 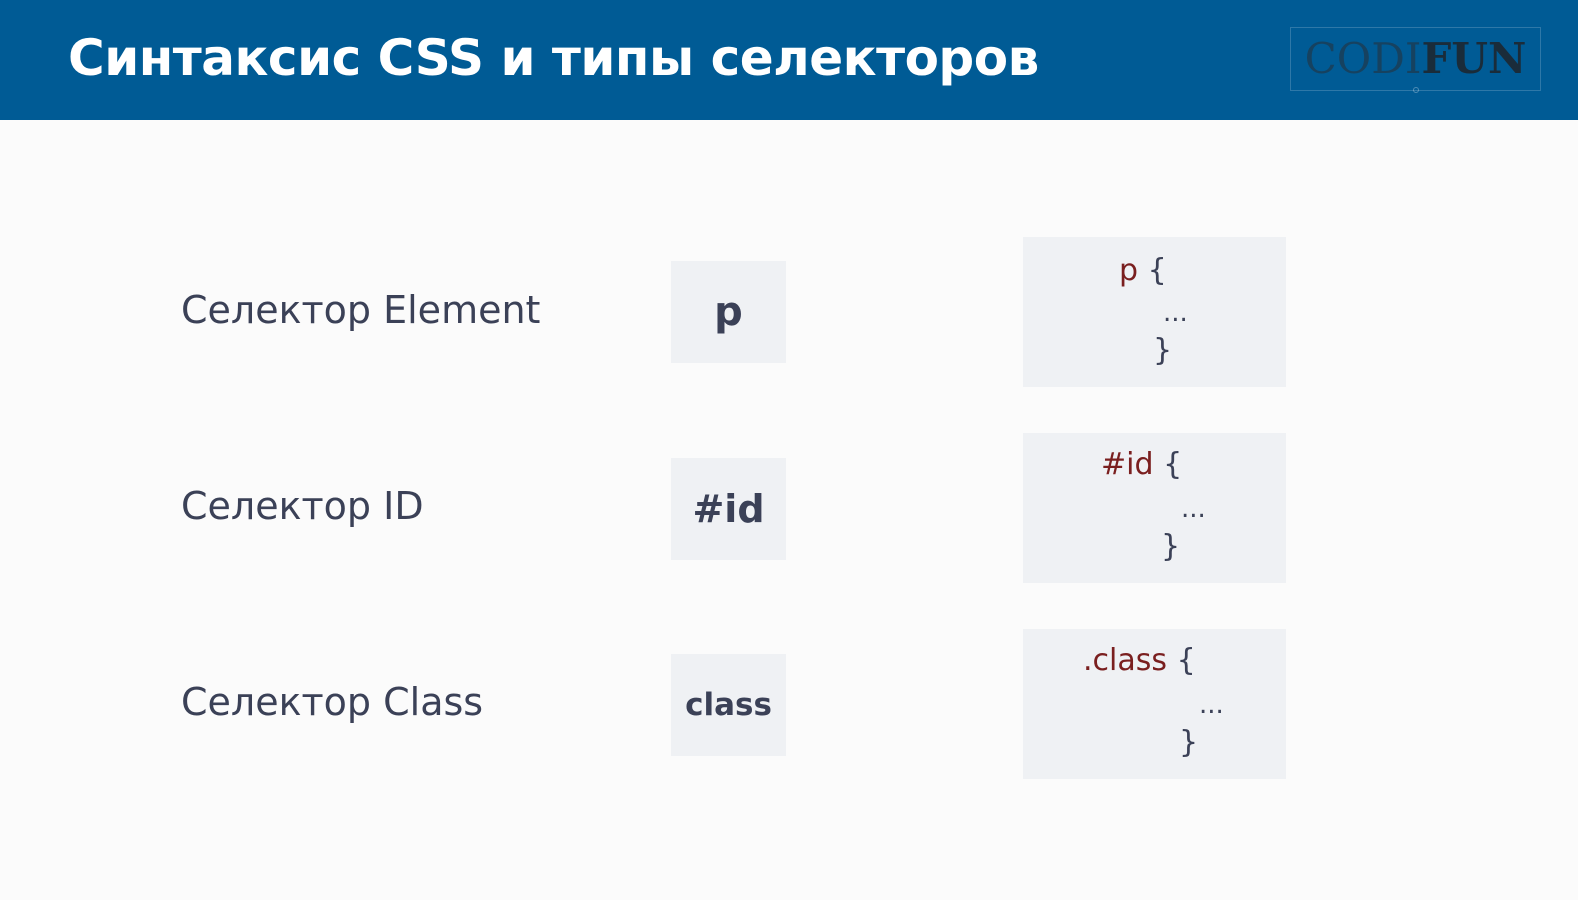 I want to click on row-label-id: Селектор ID, so click(x=302, y=506).